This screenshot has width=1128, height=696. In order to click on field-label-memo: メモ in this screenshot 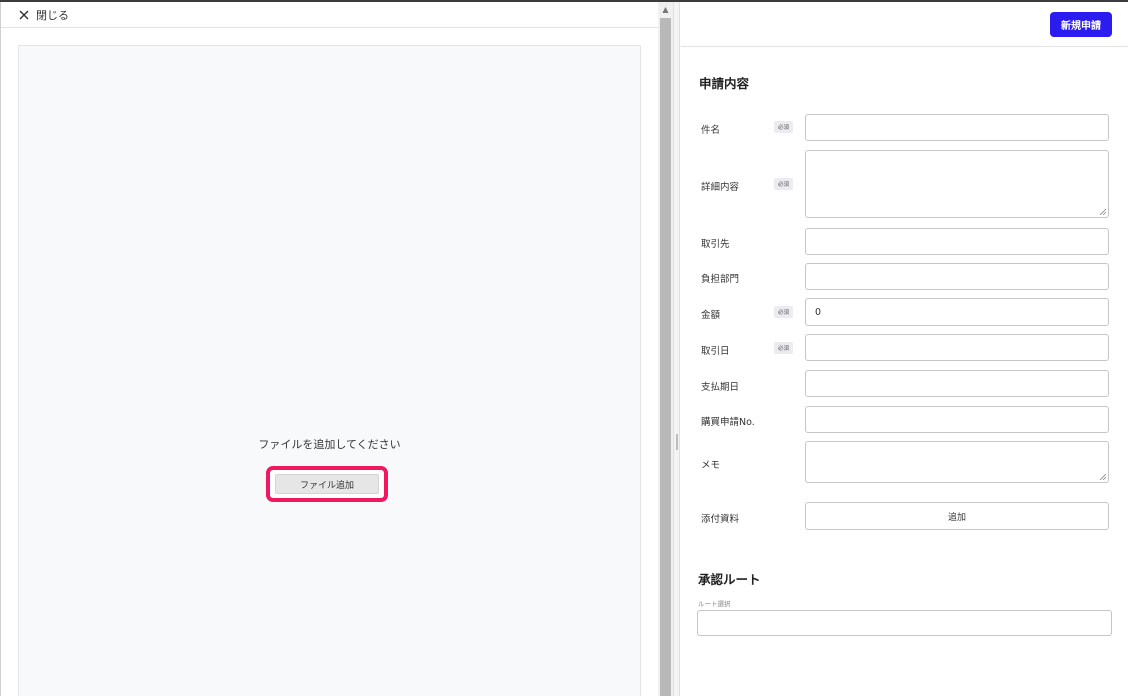, I will do `click(711, 465)`.